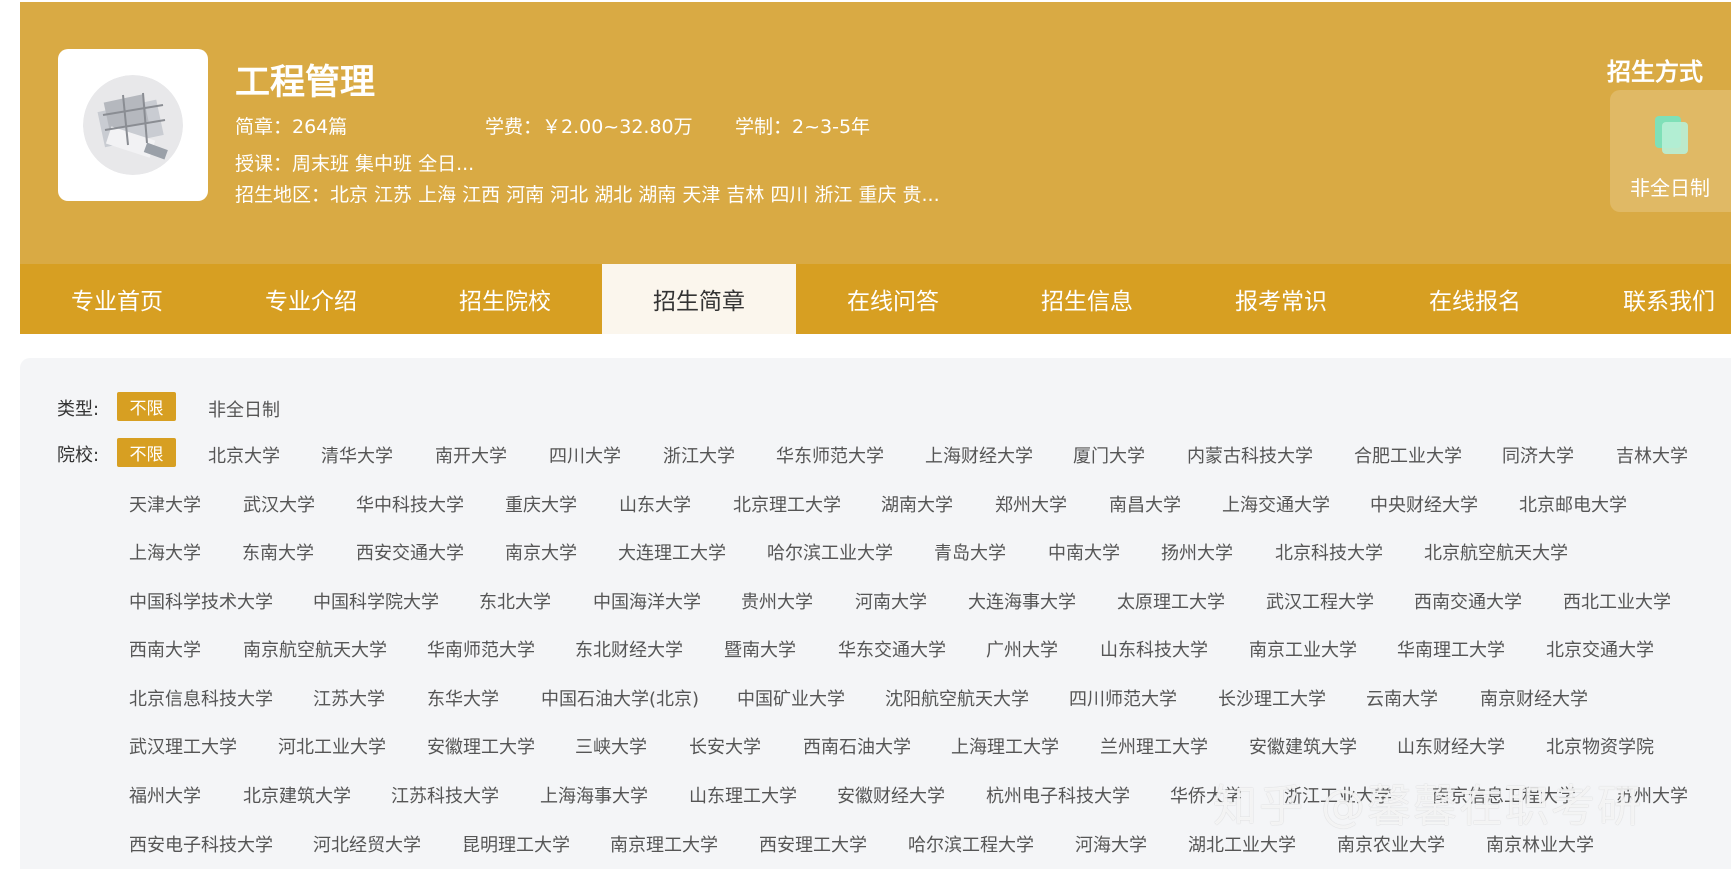 Image resolution: width=1731 pixels, height=869 pixels. What do you see at coordinates (1242, 844) in the screenshot?
I see `school-option: 湖北工业大学` at bounding box center [1242, 844].